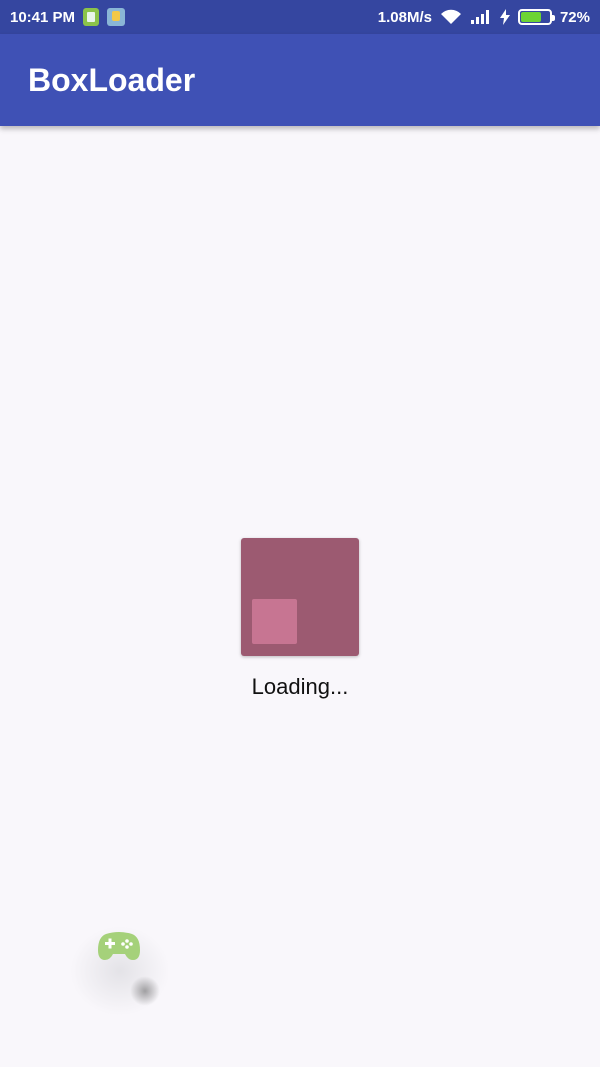 This screenshot has width=600, height=1067. I want to click on charging-bolt-icon, so click(504, 17).